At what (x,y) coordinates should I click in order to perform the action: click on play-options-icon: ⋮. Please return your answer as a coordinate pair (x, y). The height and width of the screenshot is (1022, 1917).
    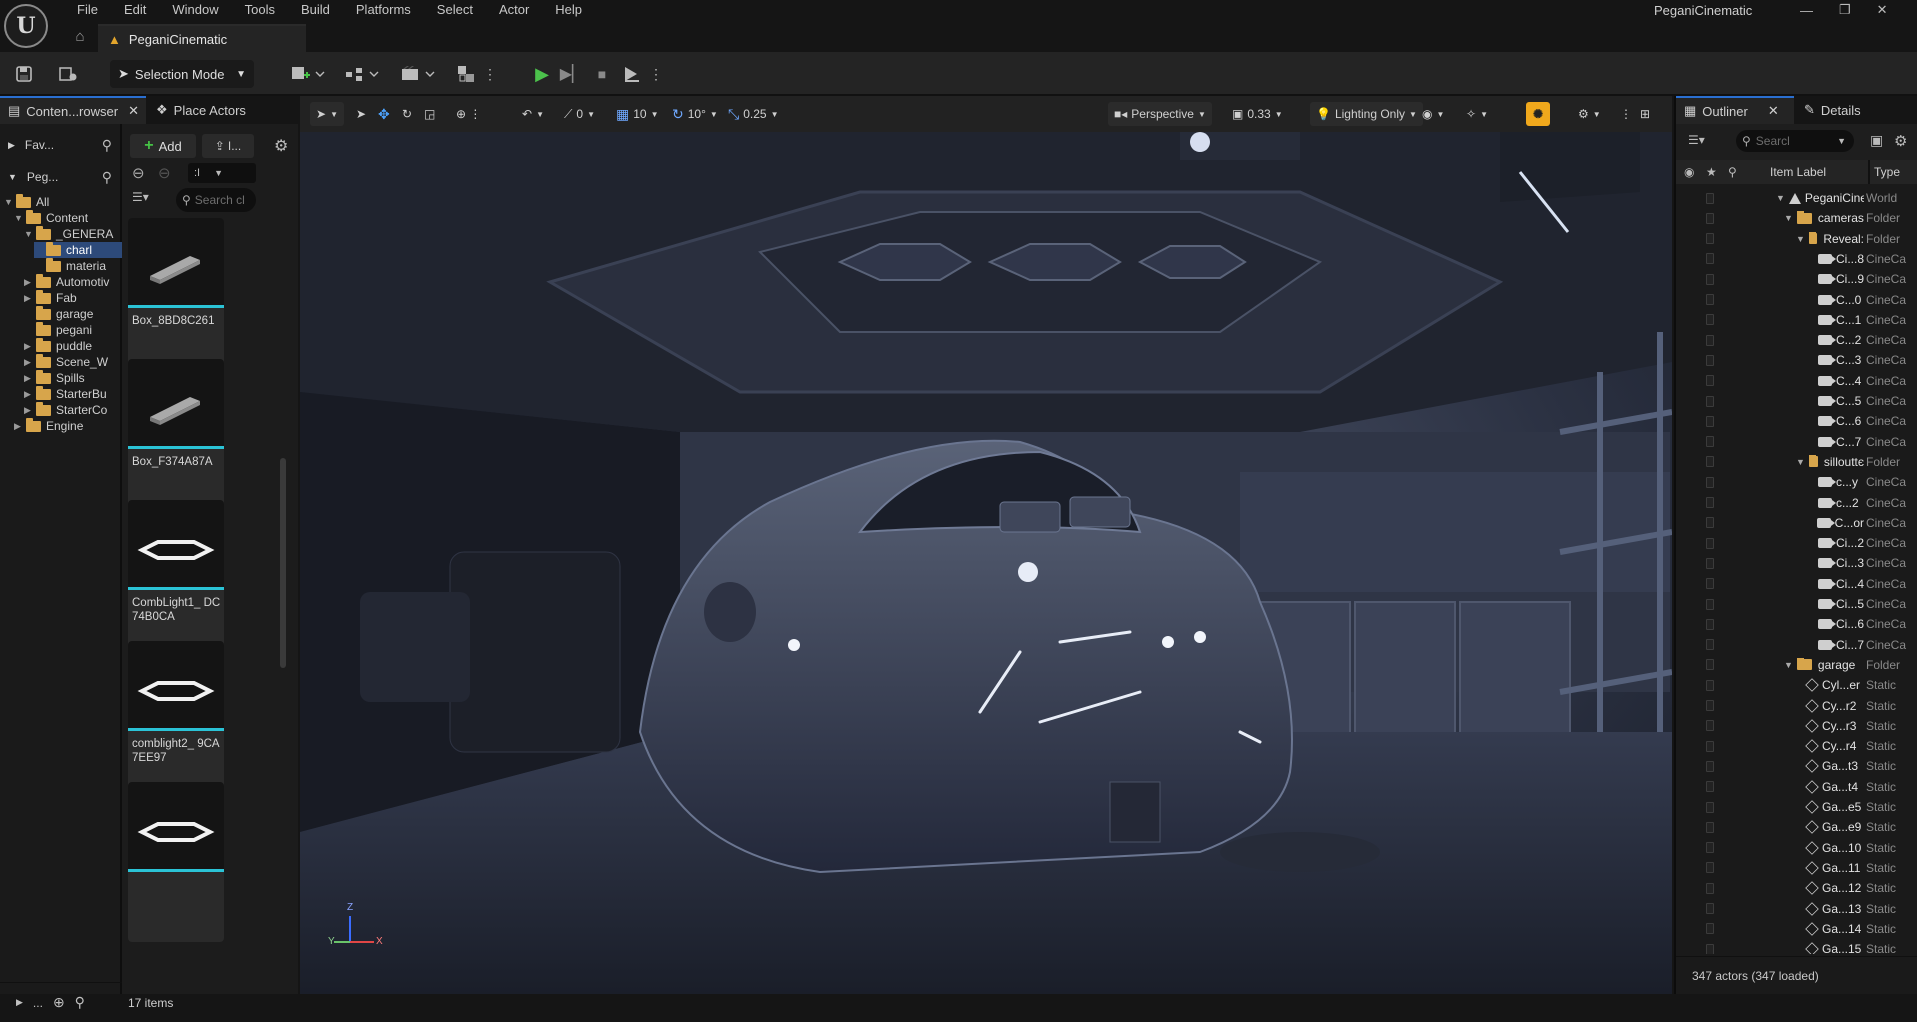
    Looking at the image, I should click on (656, 74).